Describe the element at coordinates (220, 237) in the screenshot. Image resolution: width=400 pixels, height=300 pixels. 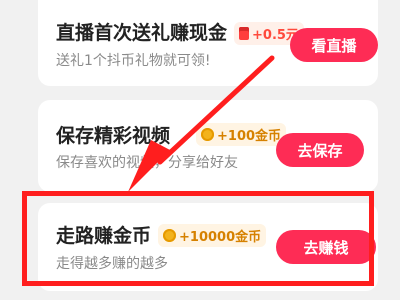
I see `task-reward-amount: +10000金币` at that location.